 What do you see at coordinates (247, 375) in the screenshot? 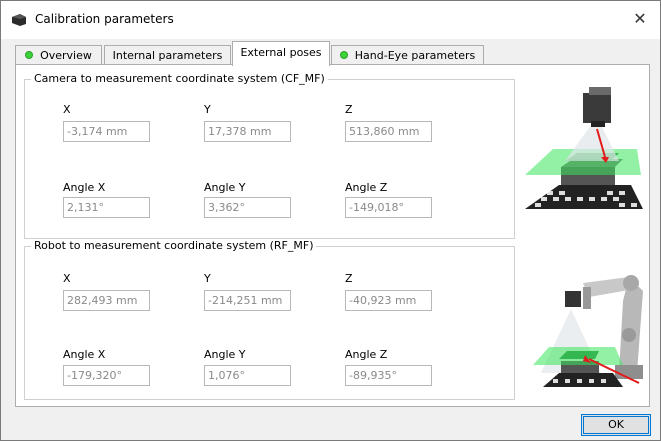
I see `robot-angle-y-field: 1,076°` at bounding box center [247, 375].